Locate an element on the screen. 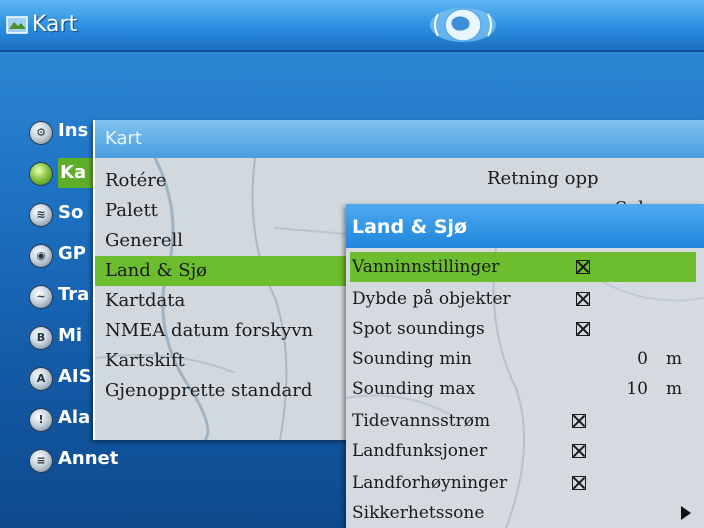 The width and height of the screenshot is (704, 528). menu-item-label: Annet is located at coordinates (88, 458).